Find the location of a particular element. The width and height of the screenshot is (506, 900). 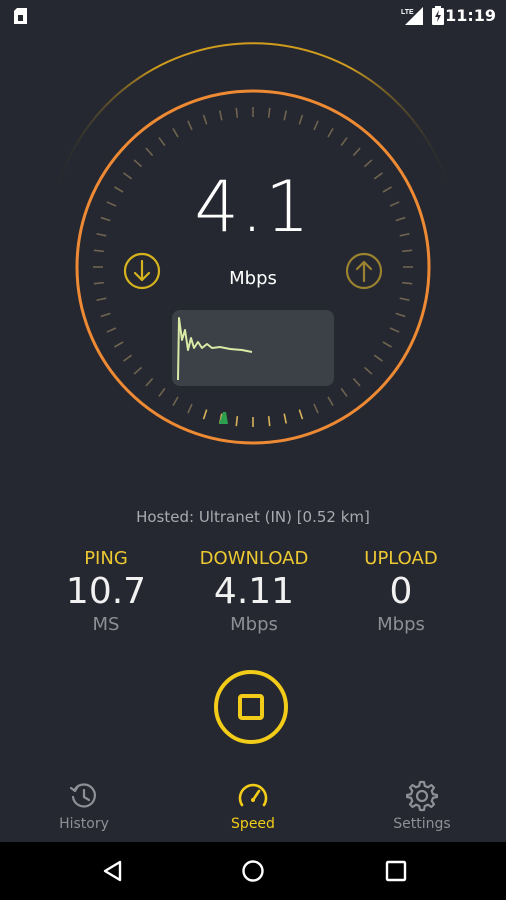

current-speed-value: 4.1 is located at coordinates (253, 207).